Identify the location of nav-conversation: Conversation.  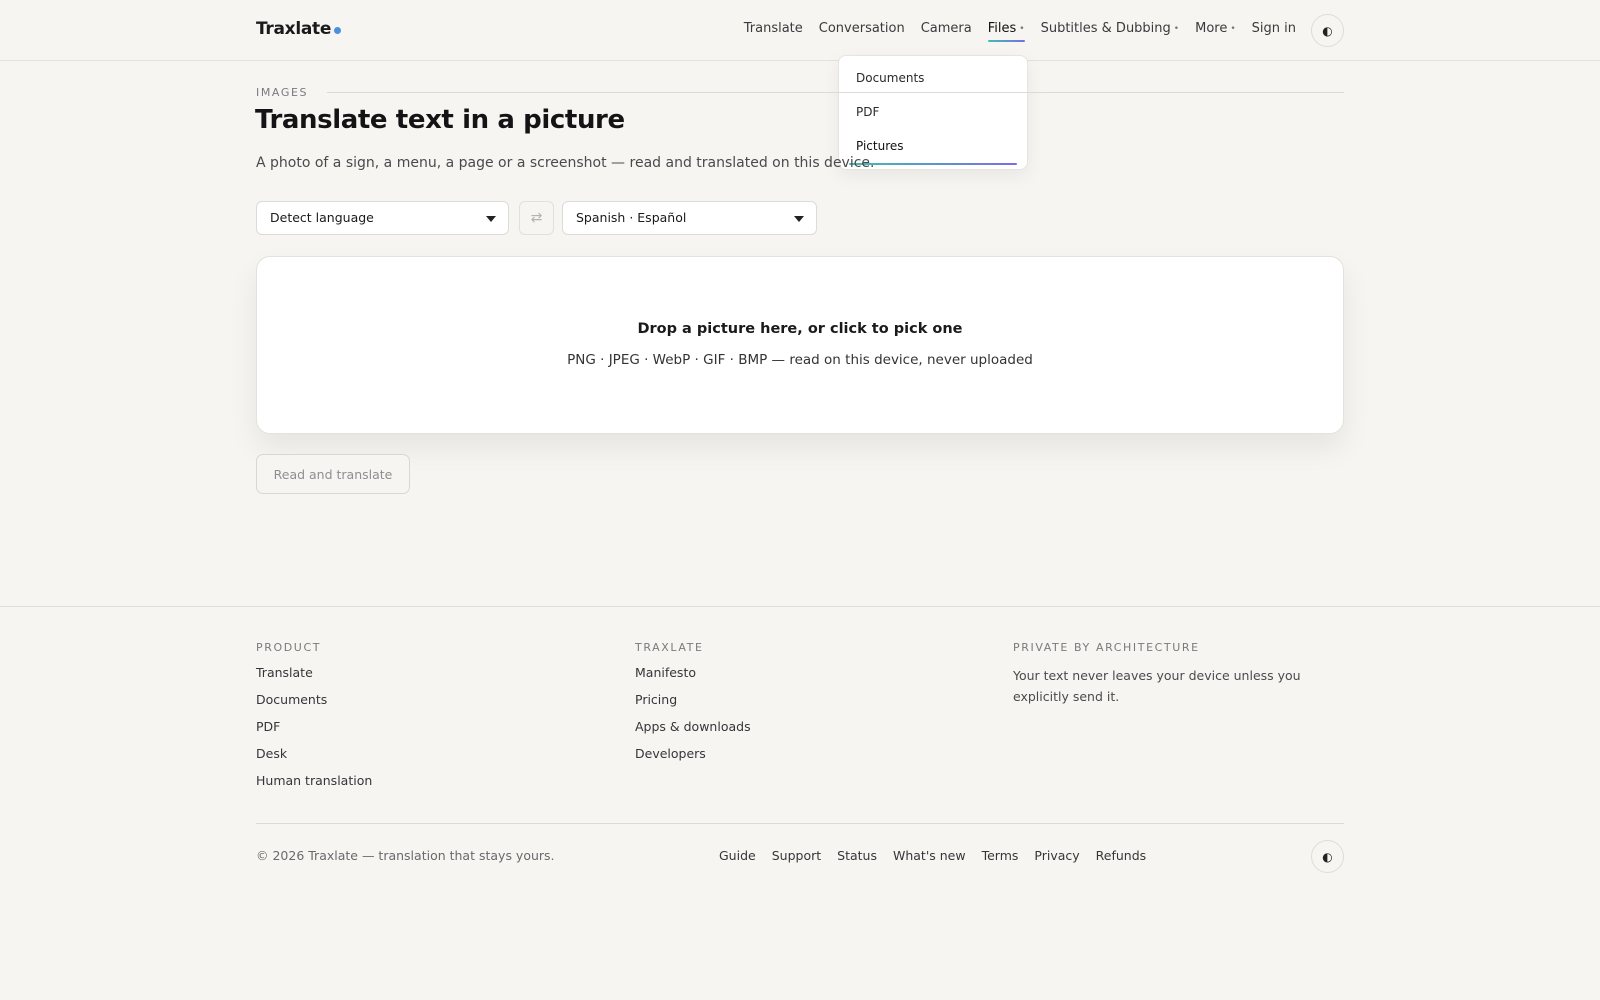
(862, 28).